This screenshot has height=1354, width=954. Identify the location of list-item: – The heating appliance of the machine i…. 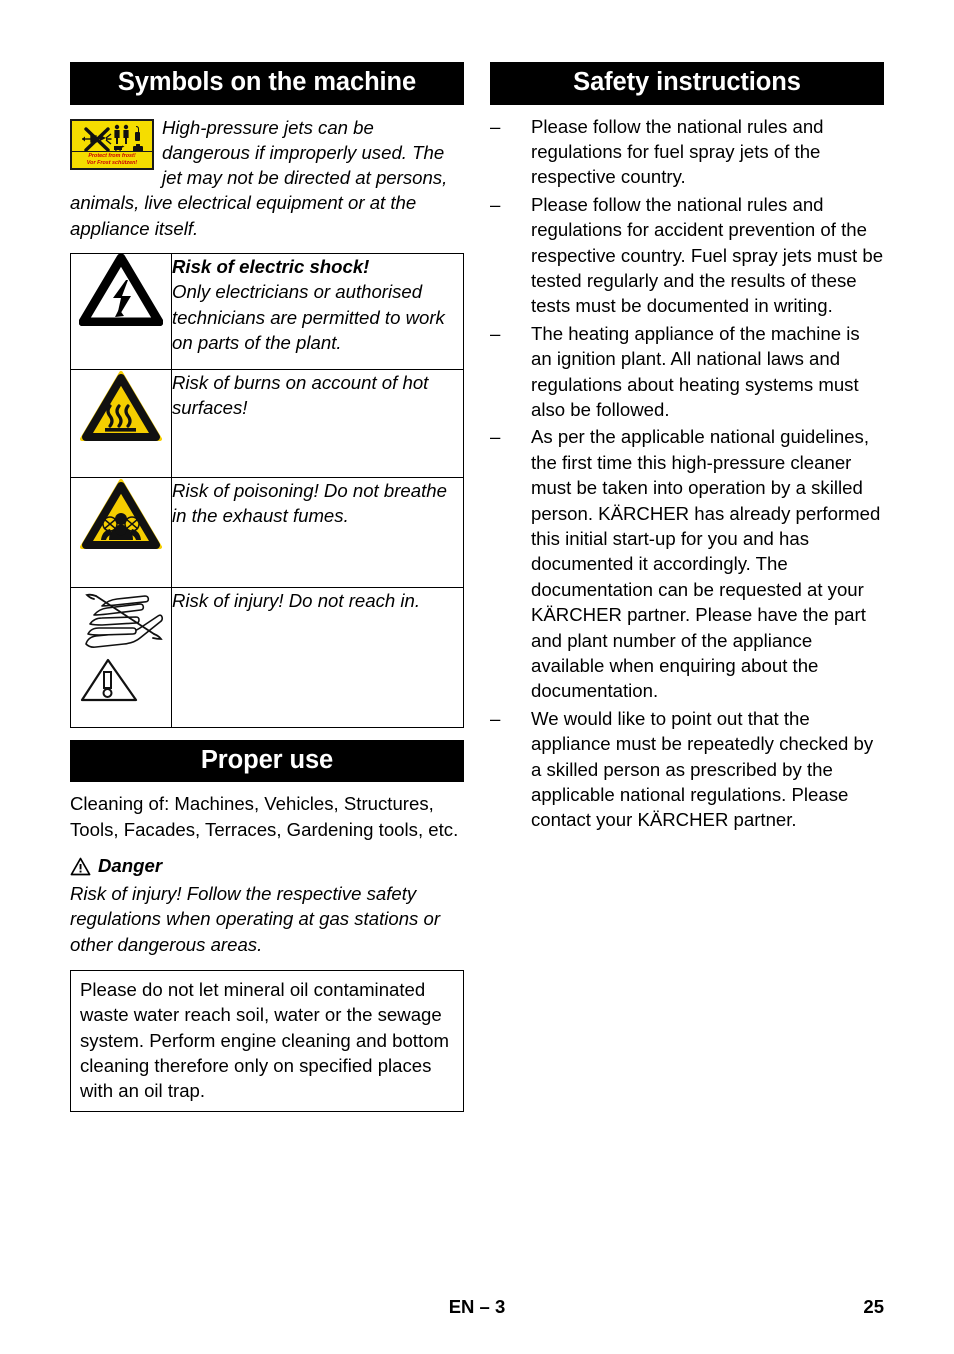
(687, 372).